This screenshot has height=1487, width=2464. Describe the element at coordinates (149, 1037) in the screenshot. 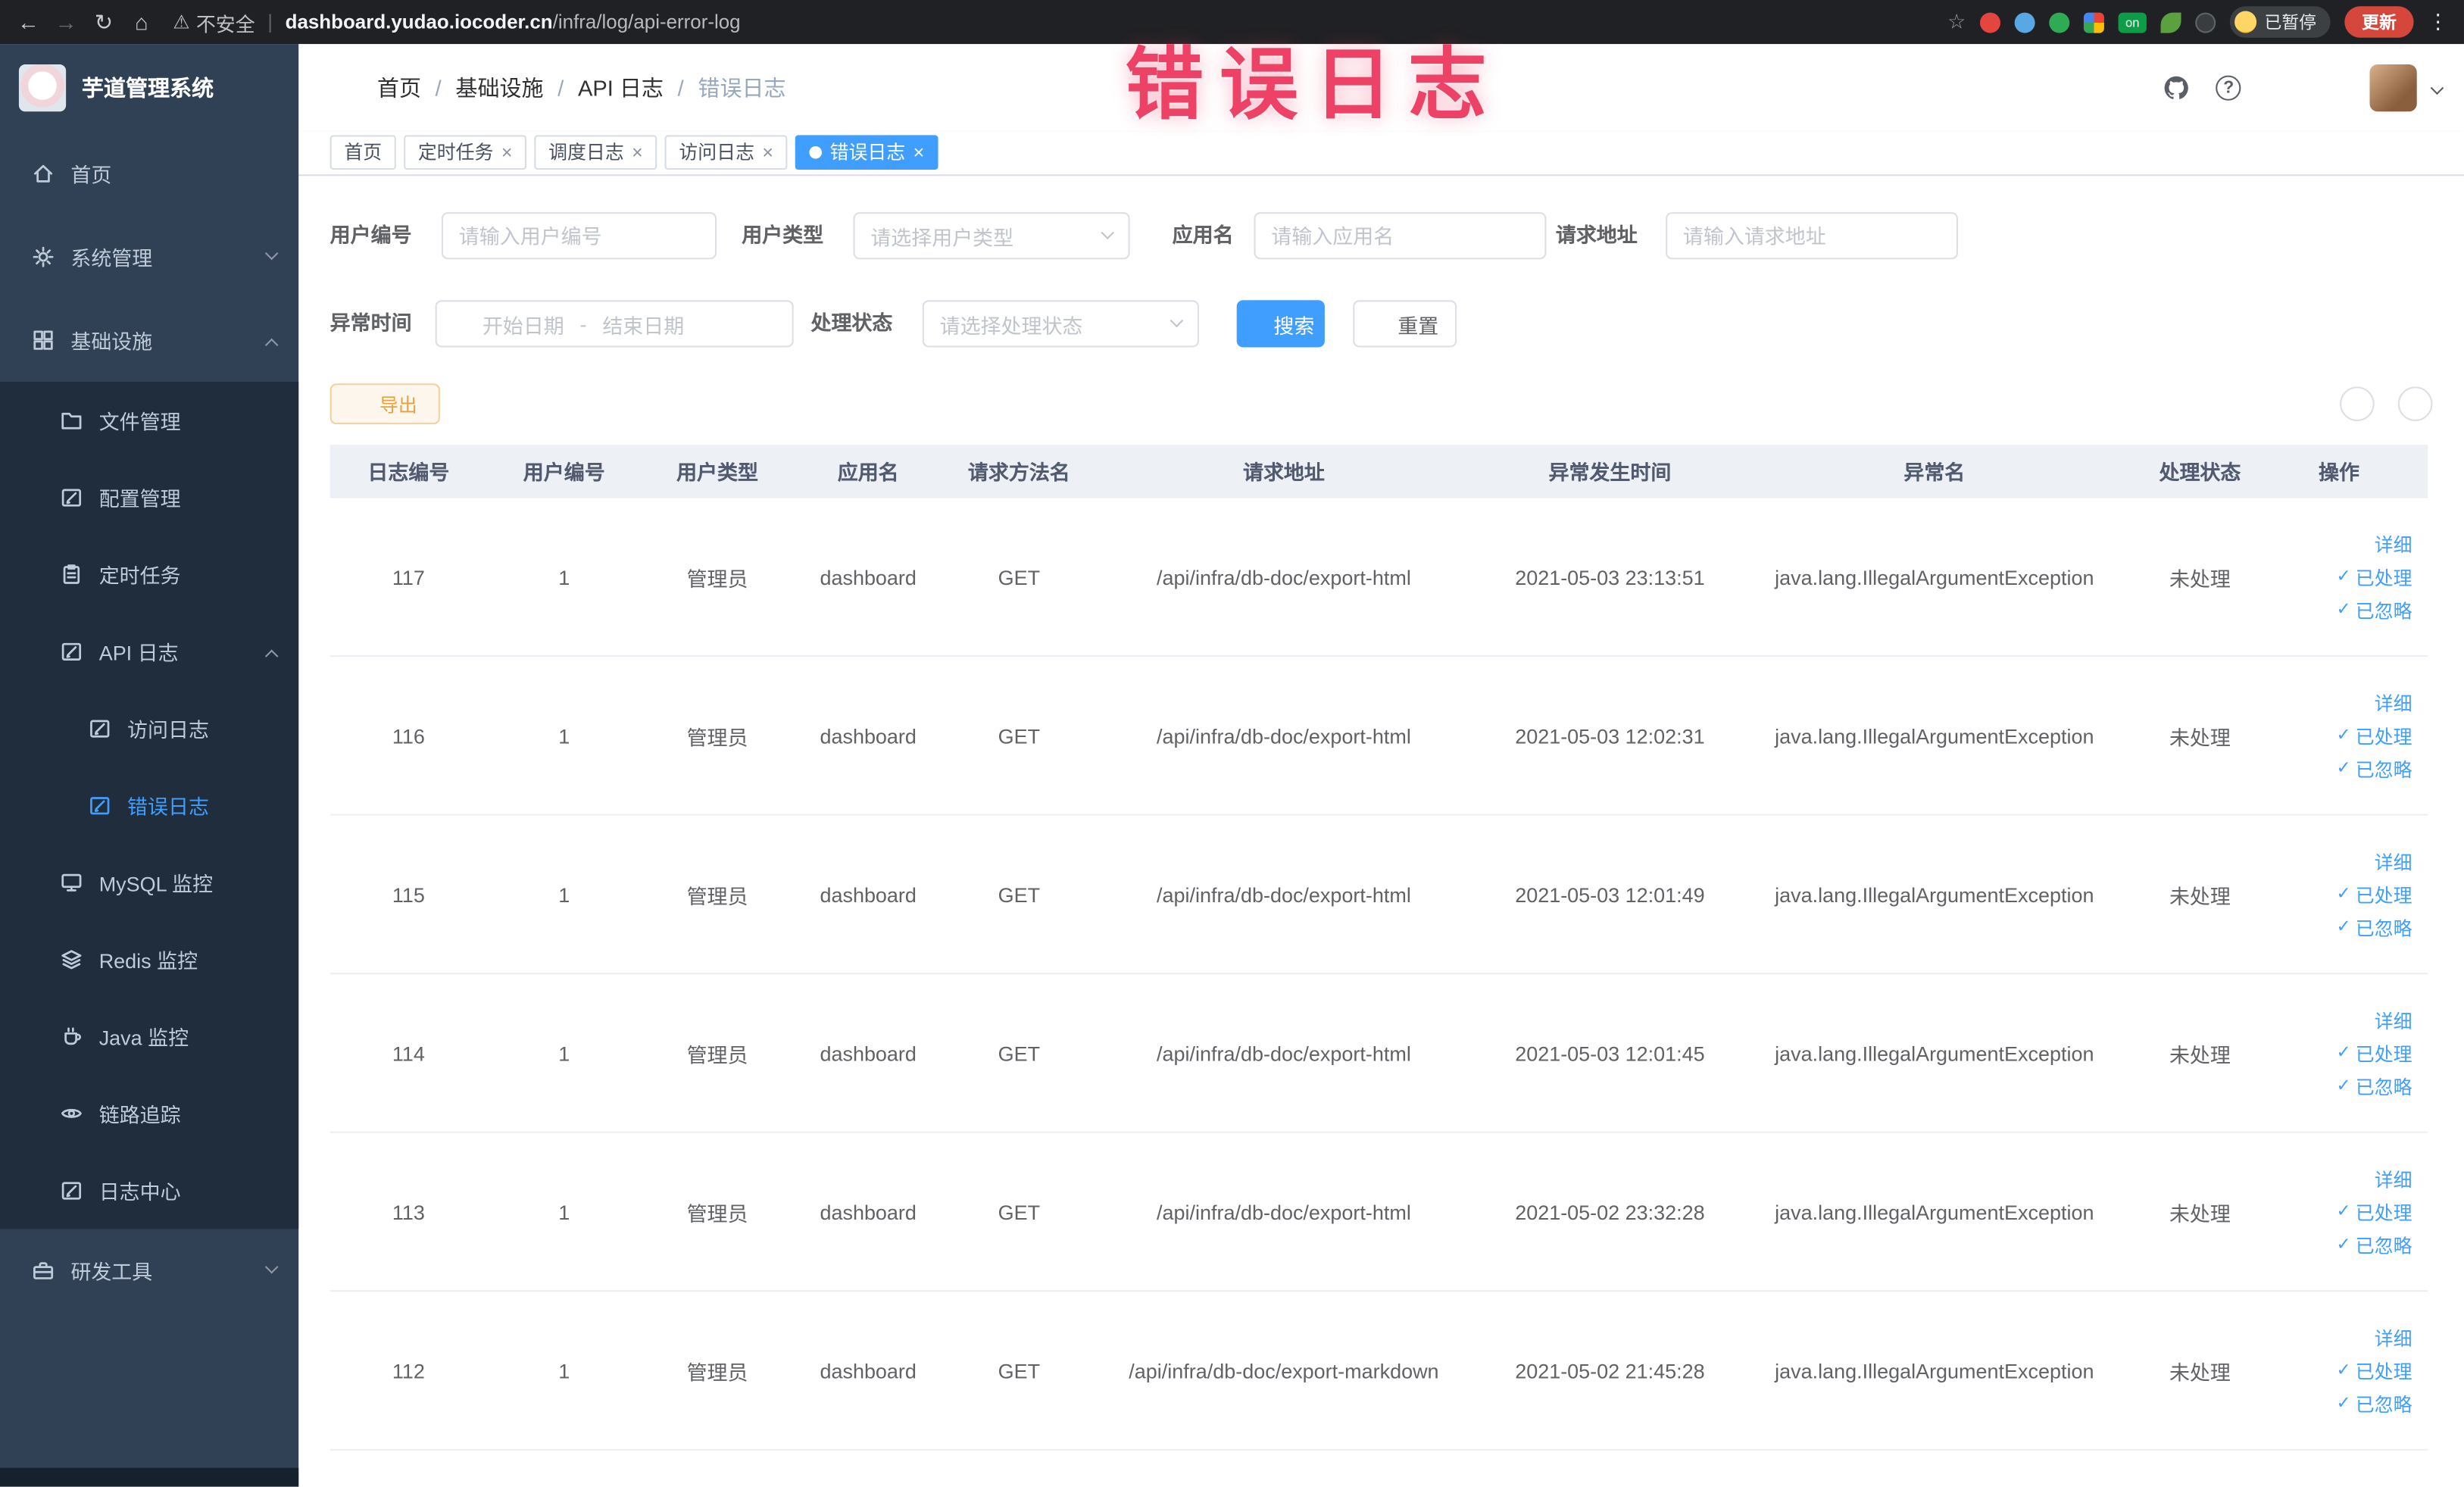

I see `sidebar-item-java-monitor: Java 监控` at that location.